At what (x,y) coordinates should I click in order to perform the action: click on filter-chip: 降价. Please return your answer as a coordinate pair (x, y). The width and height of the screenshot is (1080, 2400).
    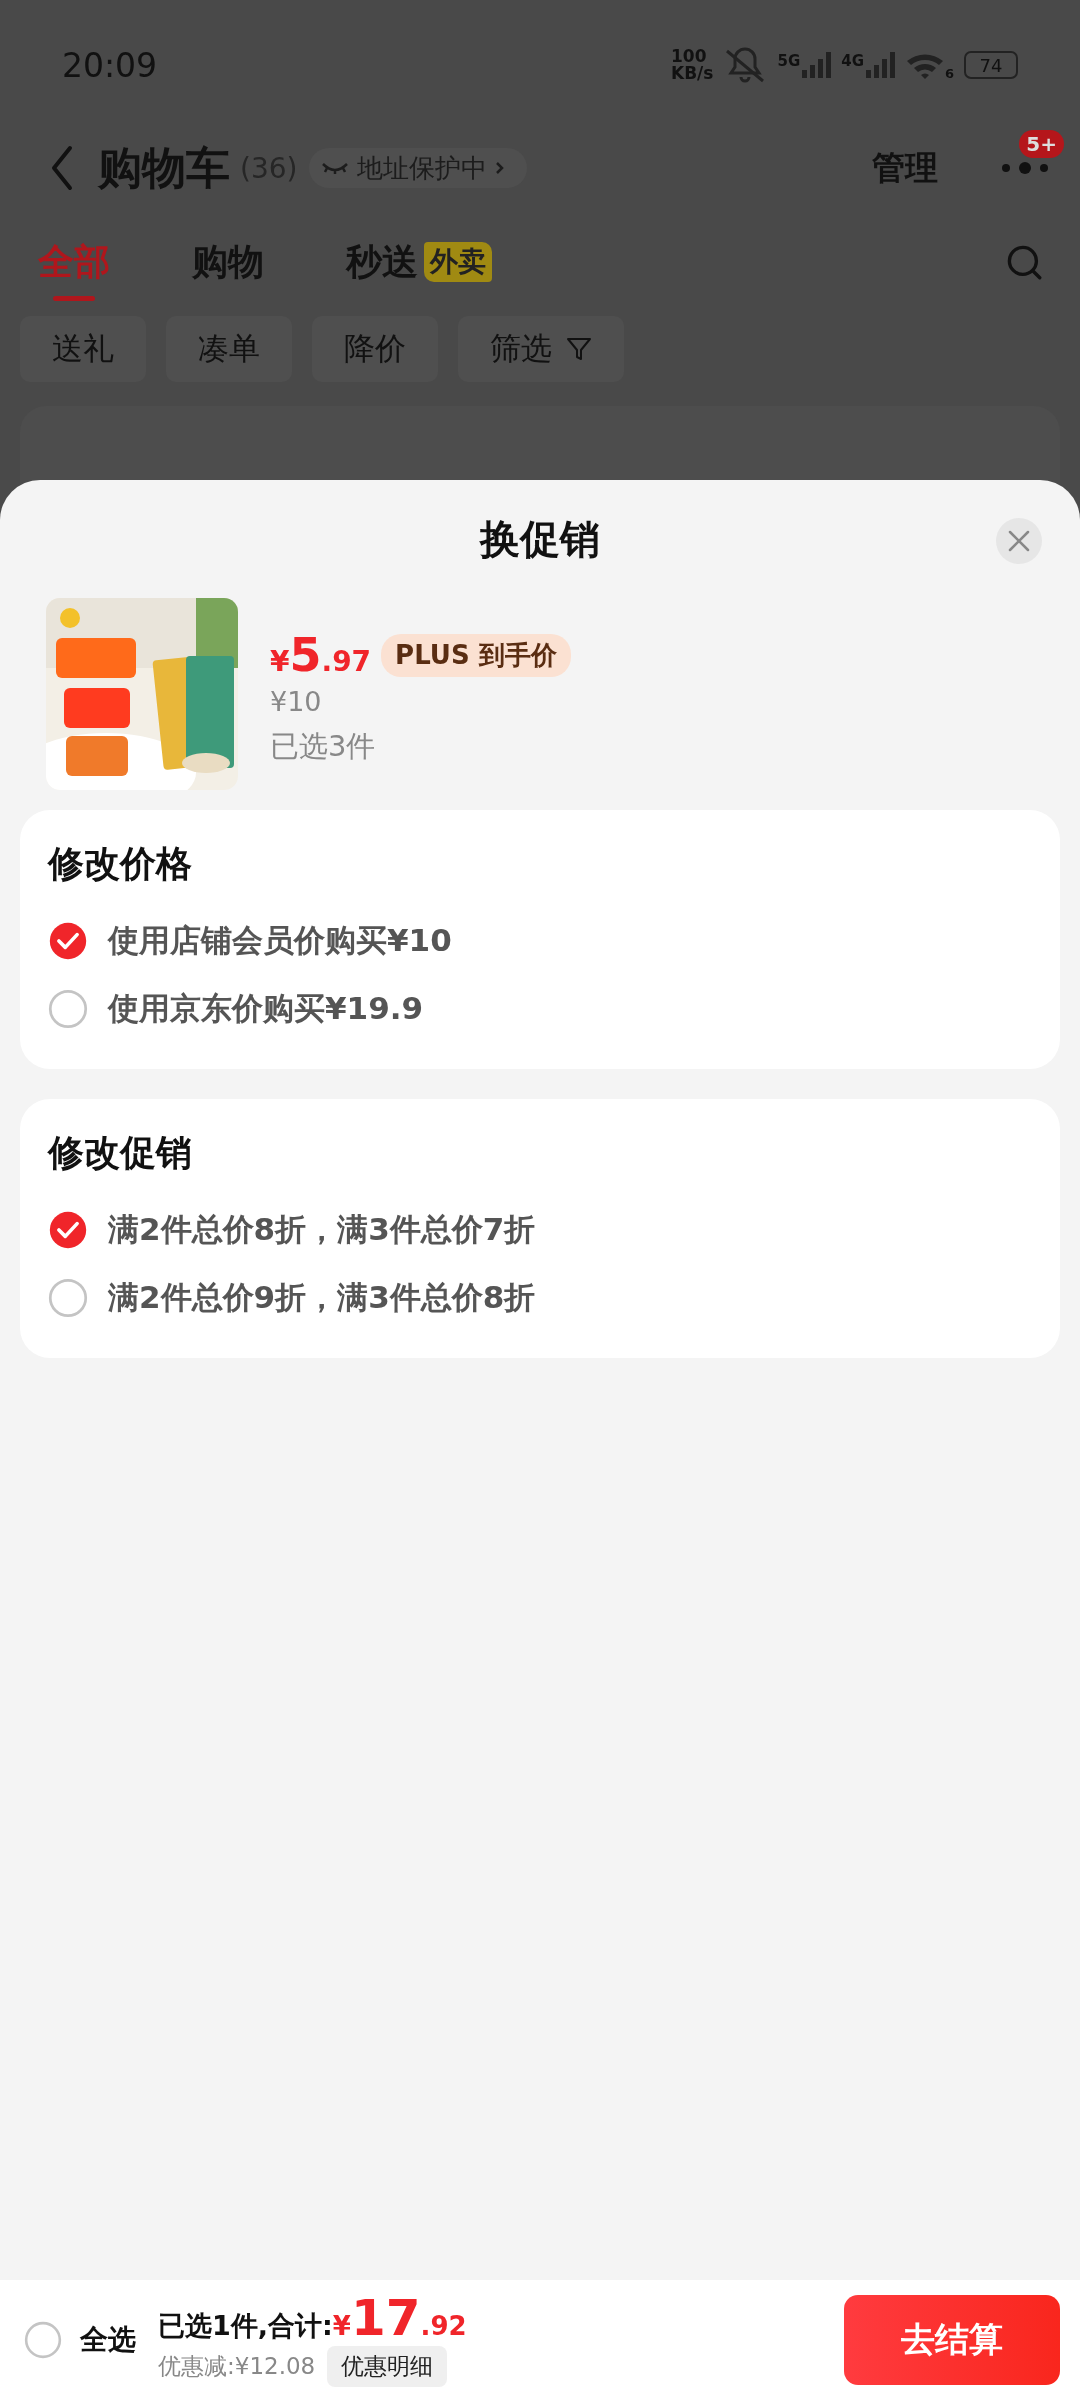
    Looking at the image, I should click on (375, 349).